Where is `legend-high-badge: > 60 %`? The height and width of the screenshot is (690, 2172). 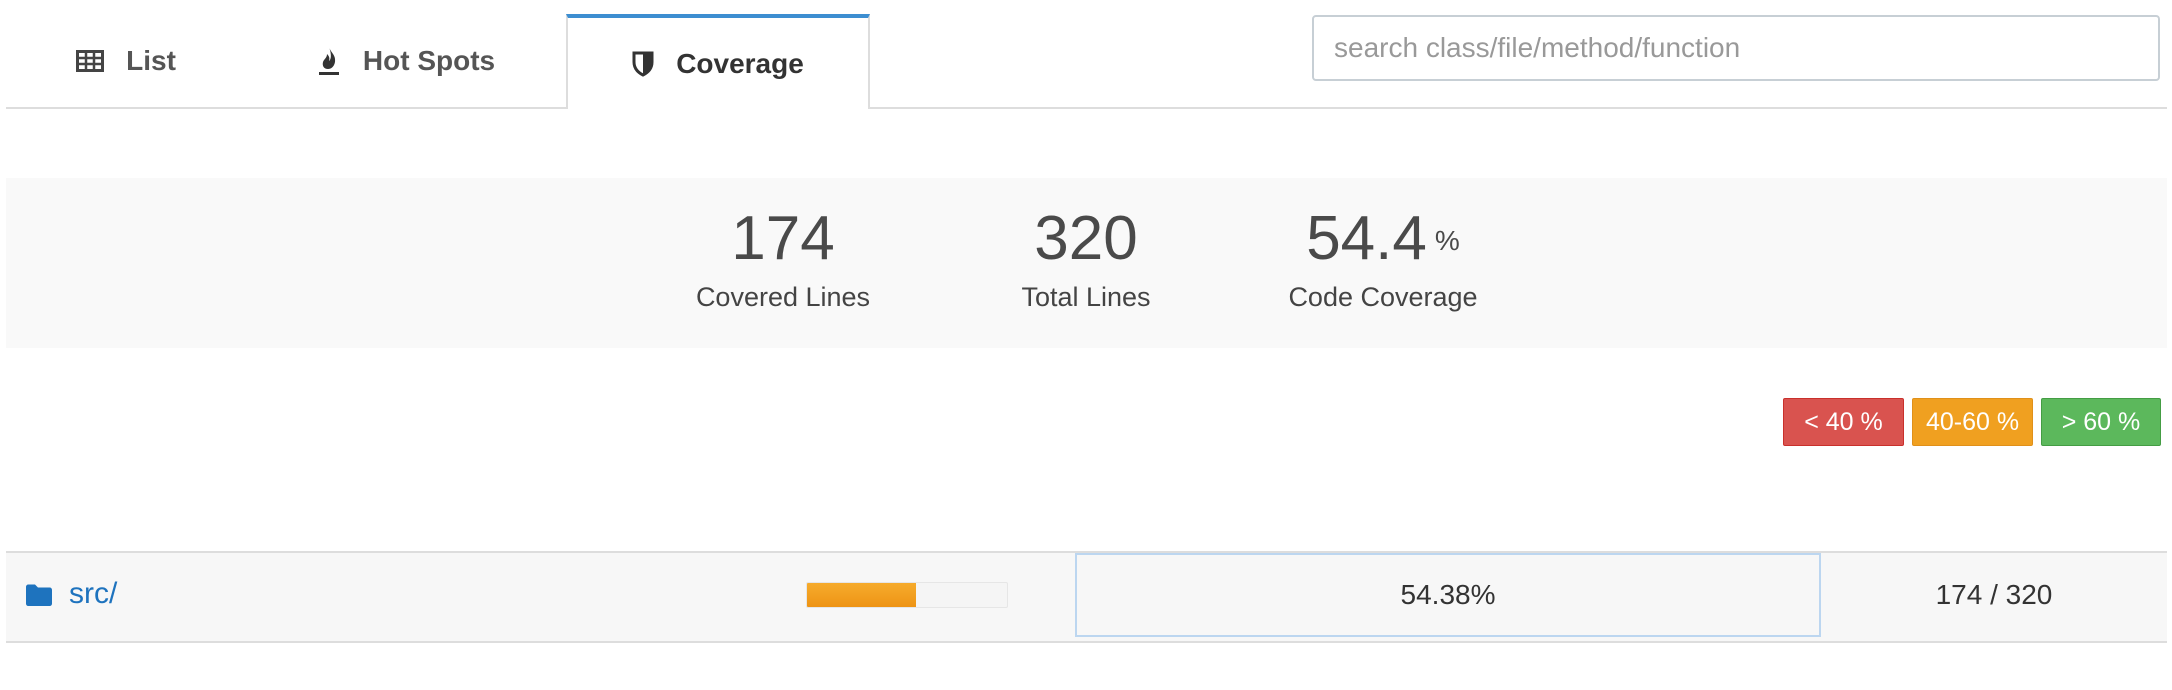 legend-high-badge: > 60 % is located at coordinates (2101, 422).